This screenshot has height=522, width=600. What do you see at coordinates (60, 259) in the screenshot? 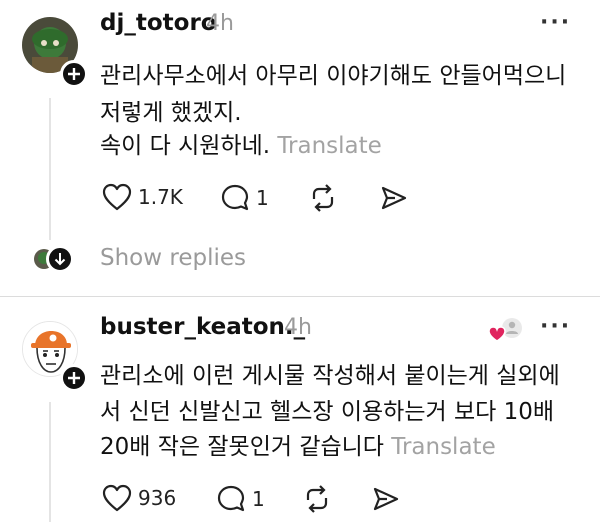
I see `expand-arrow-icon` at bounding box center [60, 259].